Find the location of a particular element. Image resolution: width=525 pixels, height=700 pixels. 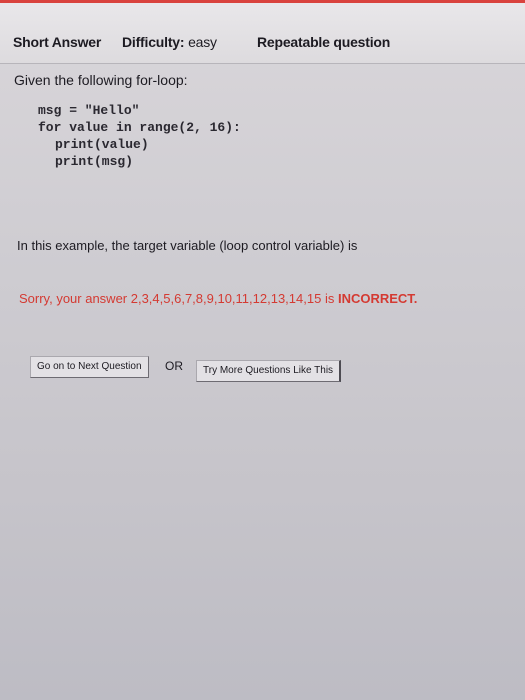

code-line: msg = "Hello" is located at coordinates (89, 110).